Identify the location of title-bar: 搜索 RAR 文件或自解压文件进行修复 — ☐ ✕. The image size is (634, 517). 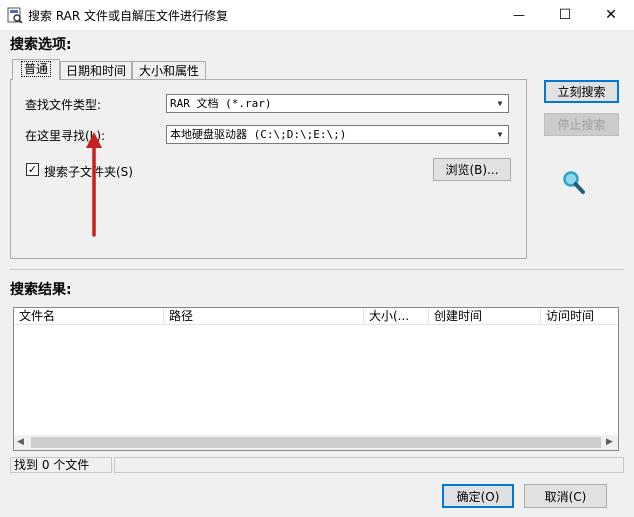
(317, 15).